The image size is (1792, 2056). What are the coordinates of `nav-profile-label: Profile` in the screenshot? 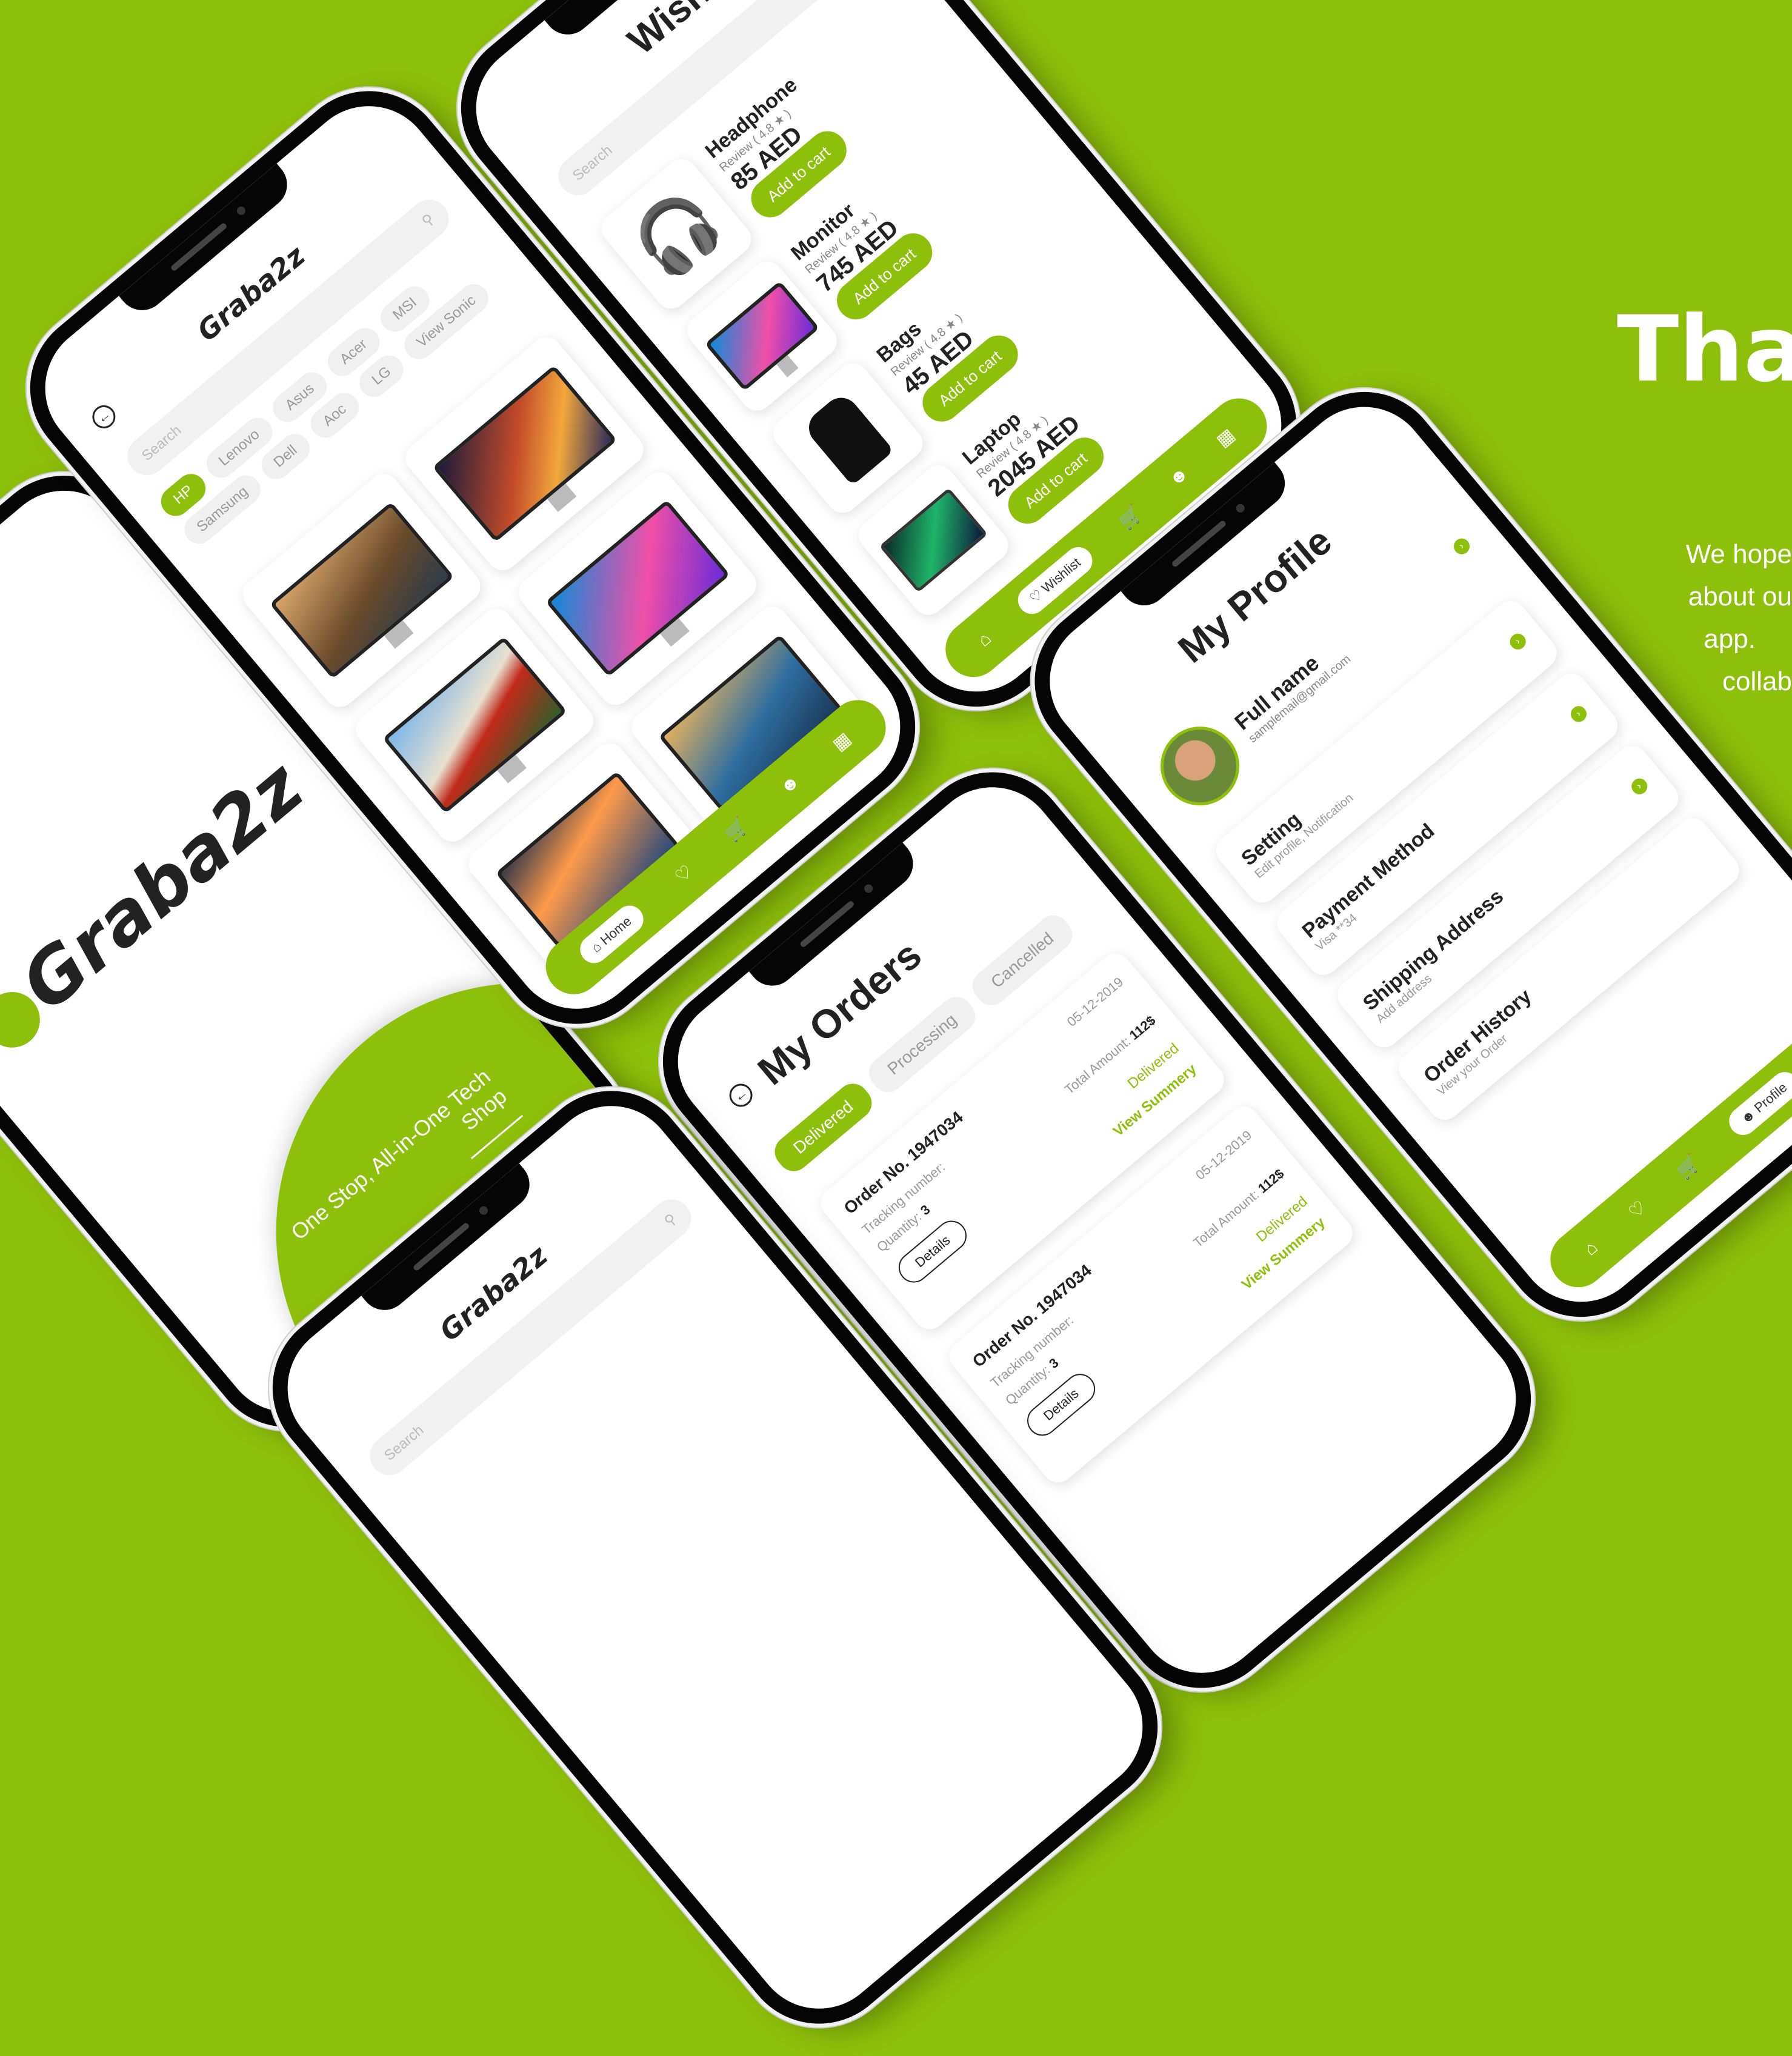 It's located at (1771, 1097).